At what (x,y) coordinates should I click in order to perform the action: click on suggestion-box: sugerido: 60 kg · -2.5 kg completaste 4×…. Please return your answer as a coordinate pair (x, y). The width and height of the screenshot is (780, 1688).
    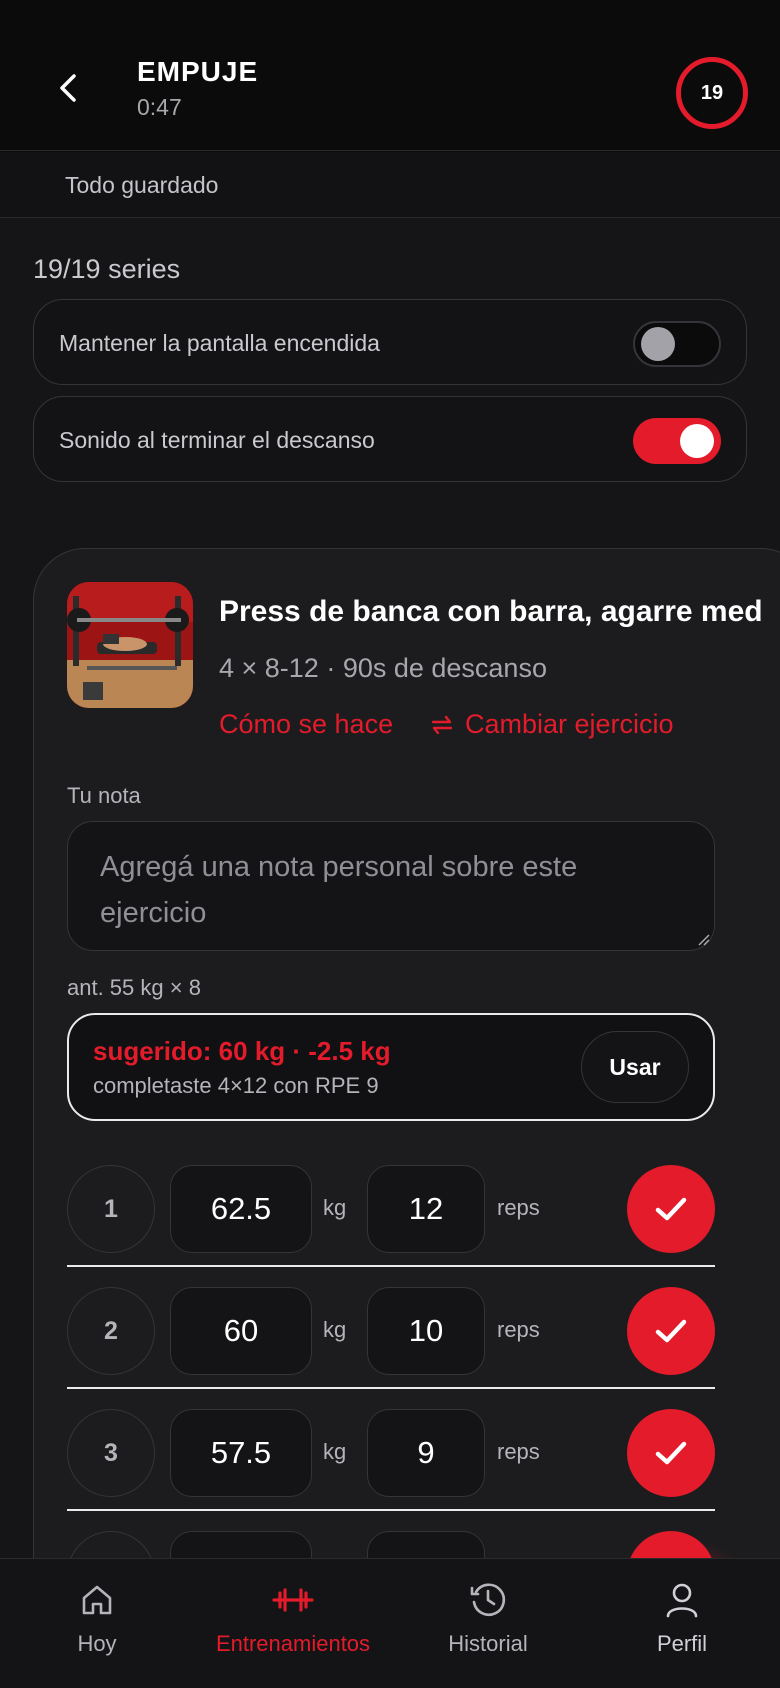
    Looking at the image, I should click on (391, 1067).